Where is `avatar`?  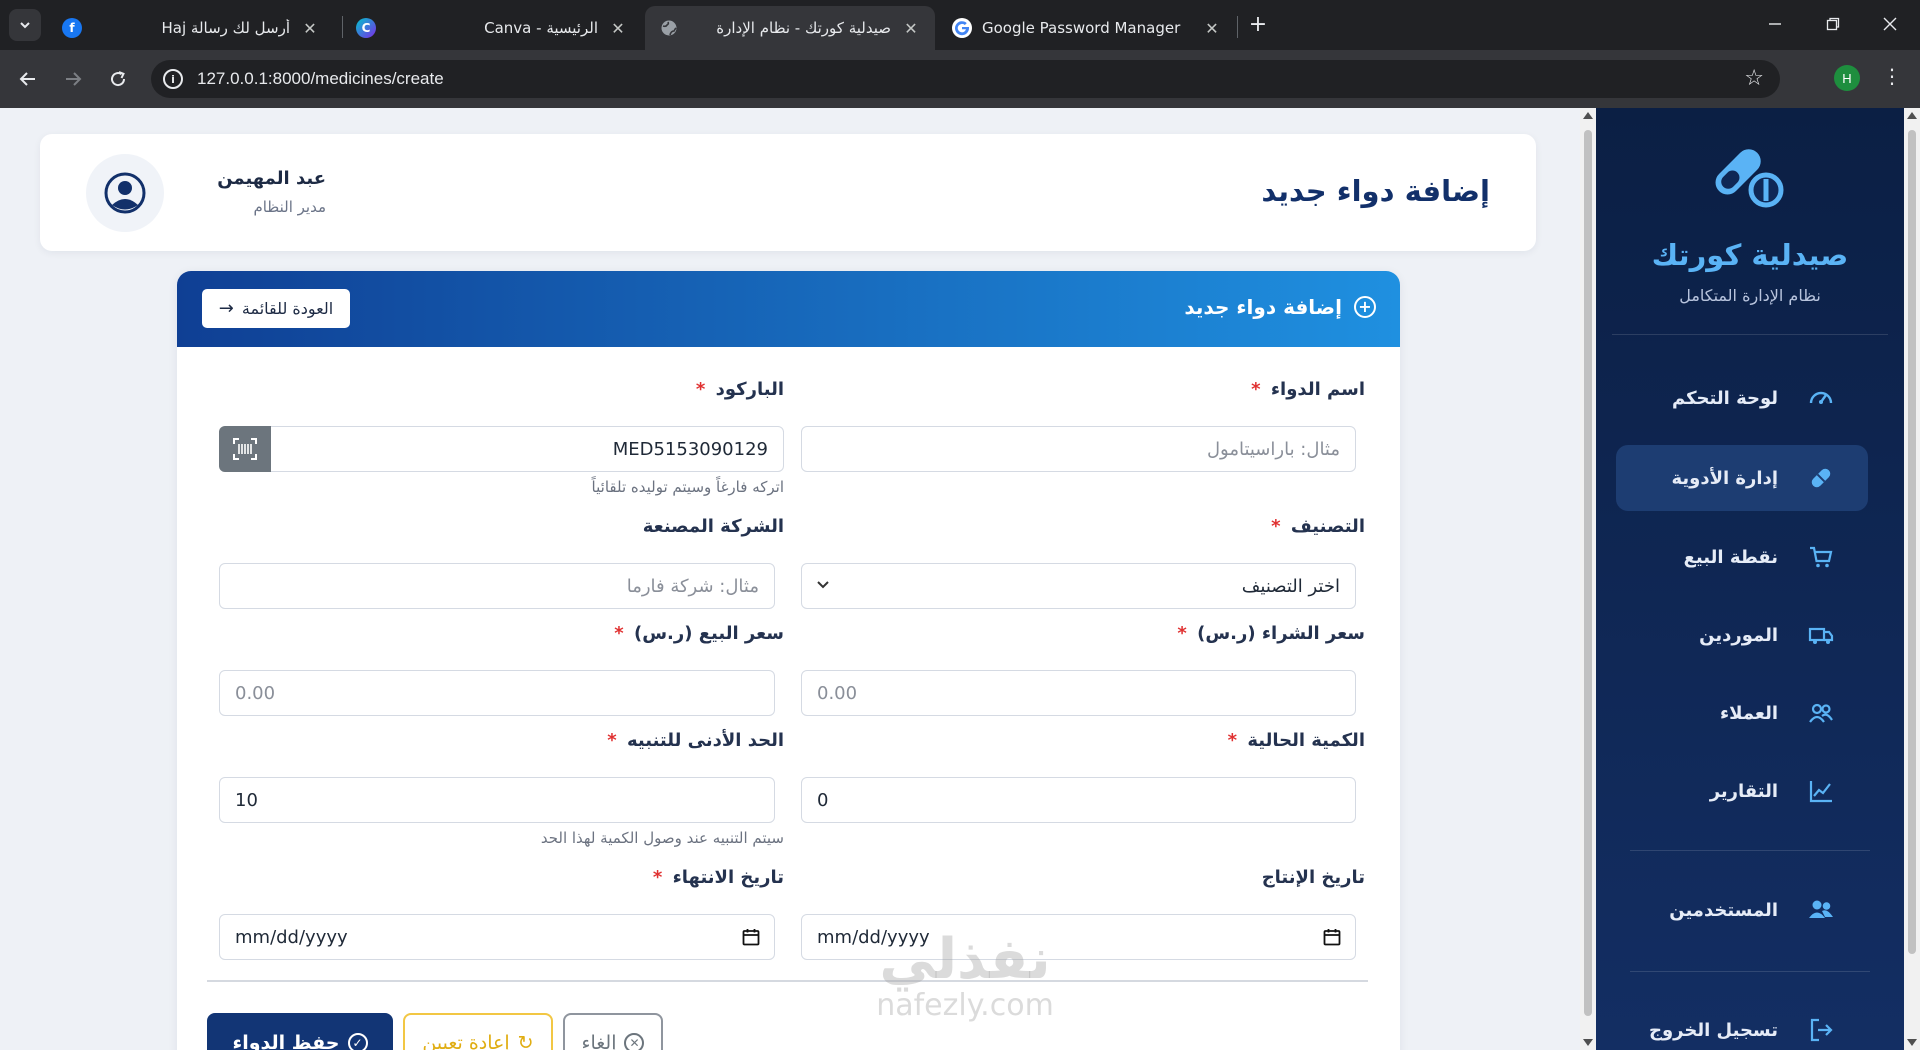 avatar is located at coordinates (125, 193).